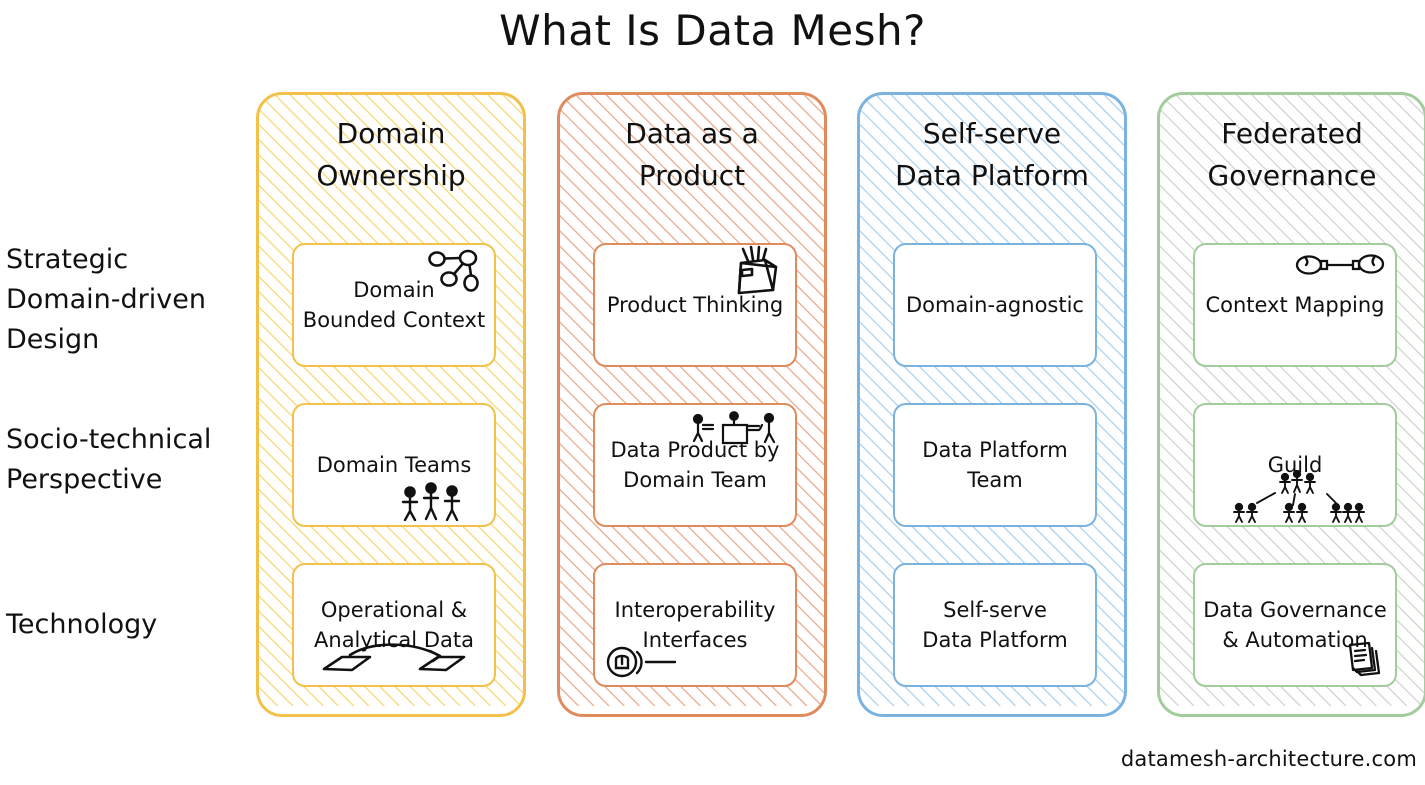 Image resolution: width=1425 pixels, height=785 pixels. I want to click on card-data-governance-automation: Data Governance & Automation, so click(1295, 625).